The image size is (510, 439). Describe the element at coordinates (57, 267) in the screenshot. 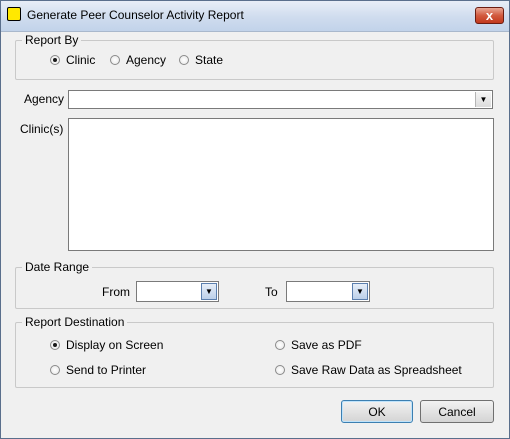

I see `date-range-legend: Date Range` at that location.